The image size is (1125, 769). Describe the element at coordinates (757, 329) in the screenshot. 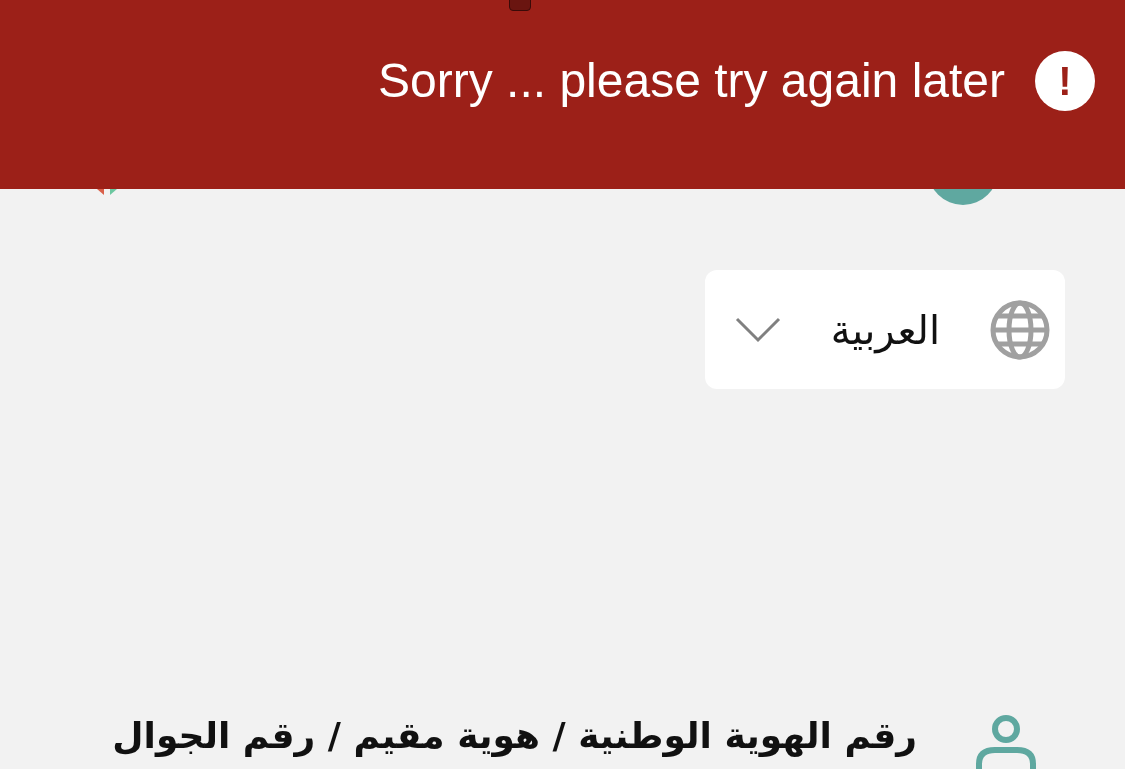

I see `chevron-down-icon` at that location.